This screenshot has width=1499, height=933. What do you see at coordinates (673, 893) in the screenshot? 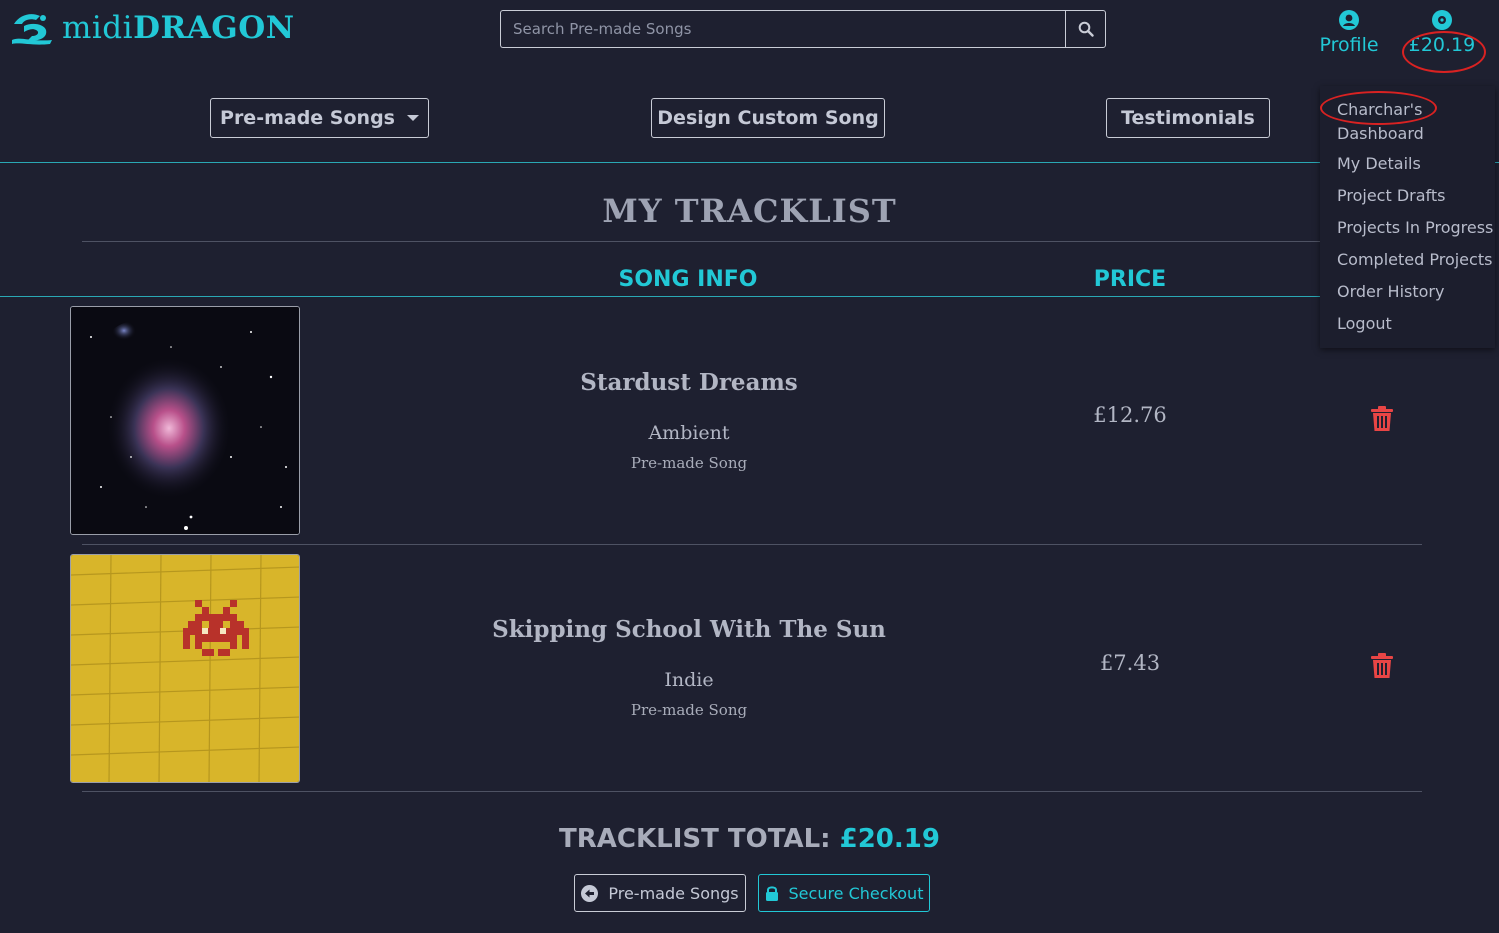
I see `back-button-label: Pre-made Songs` at bounding box center [673, 893].